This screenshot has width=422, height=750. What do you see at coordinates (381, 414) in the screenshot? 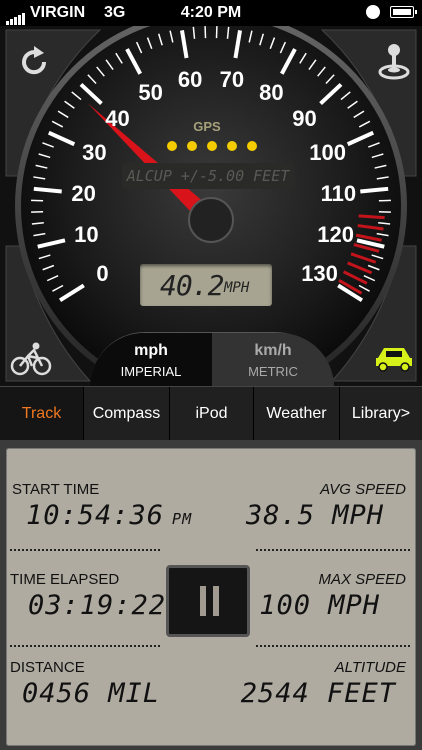
I see `tab-library: Library>` at bounding box center [381, 414].